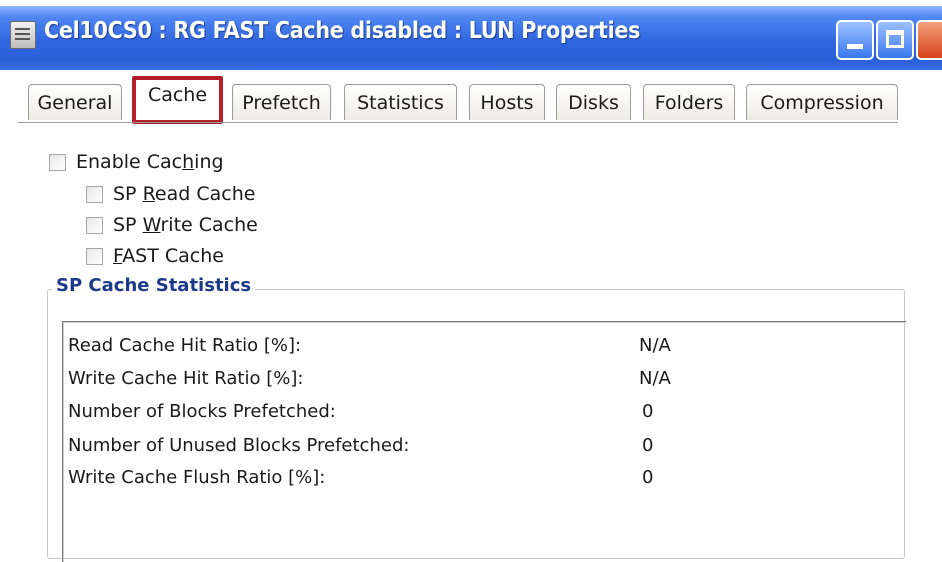 Image resolution: width=942 pixels, height=562 pixels. I want to click on tab-hosts: Hosts, so click(507, 102).